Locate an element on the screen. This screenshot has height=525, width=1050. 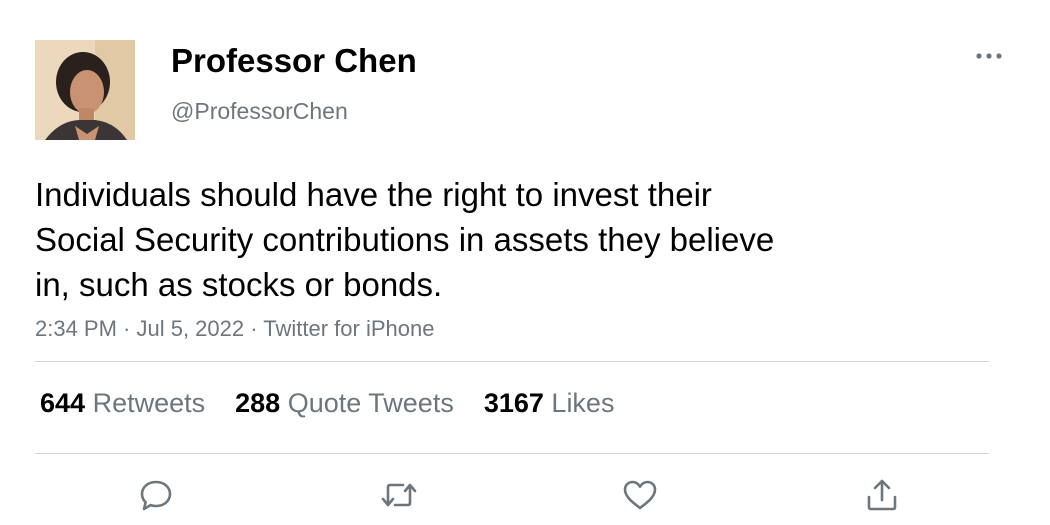
quote-tweets-label: Quote Tweets is located at coordinates (370, 403).